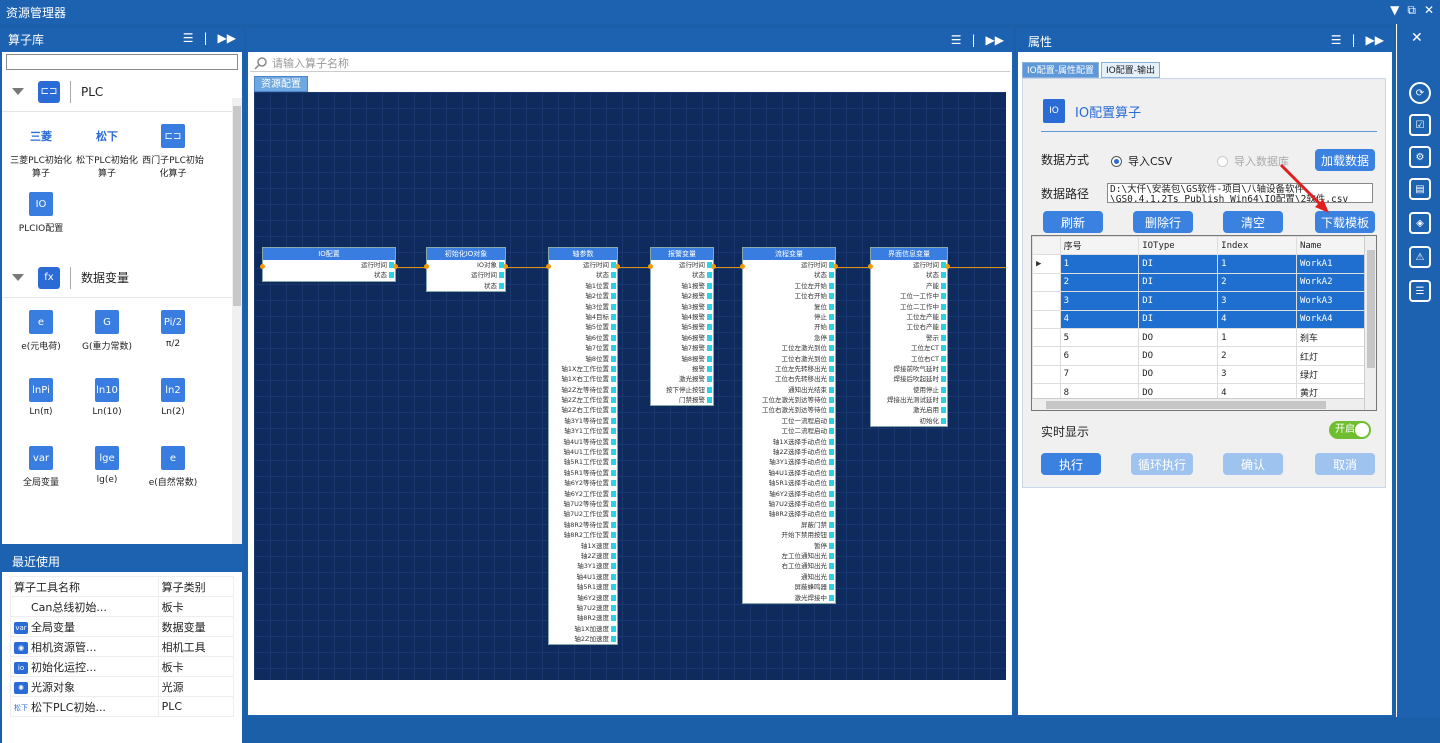 This screenshot has width=1440, height=743. I want to click on tile-pi-half: Pi/2 π/2, so click(173, 338).